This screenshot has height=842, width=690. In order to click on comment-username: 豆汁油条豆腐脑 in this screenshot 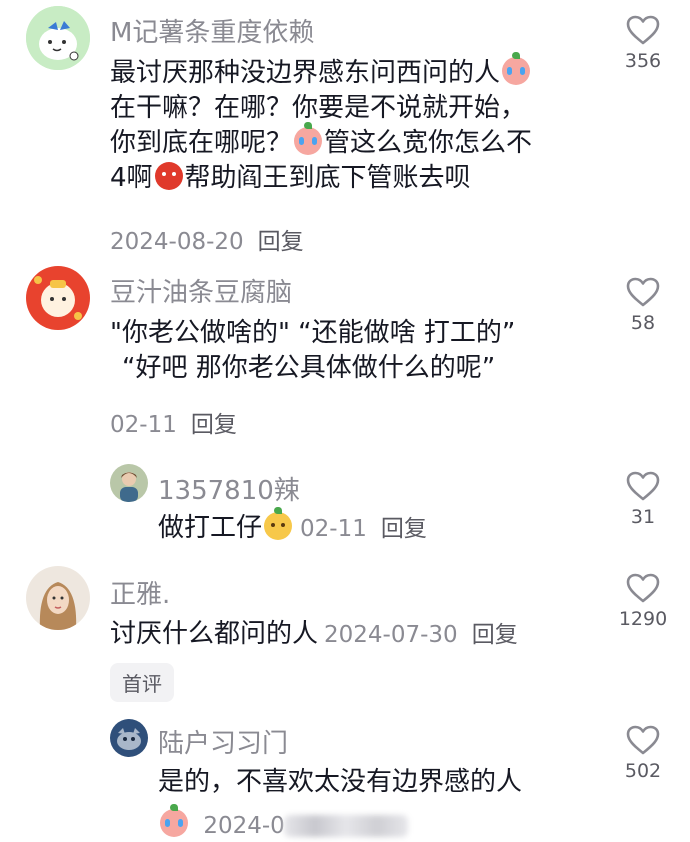, I will do `click(201, 290)`.